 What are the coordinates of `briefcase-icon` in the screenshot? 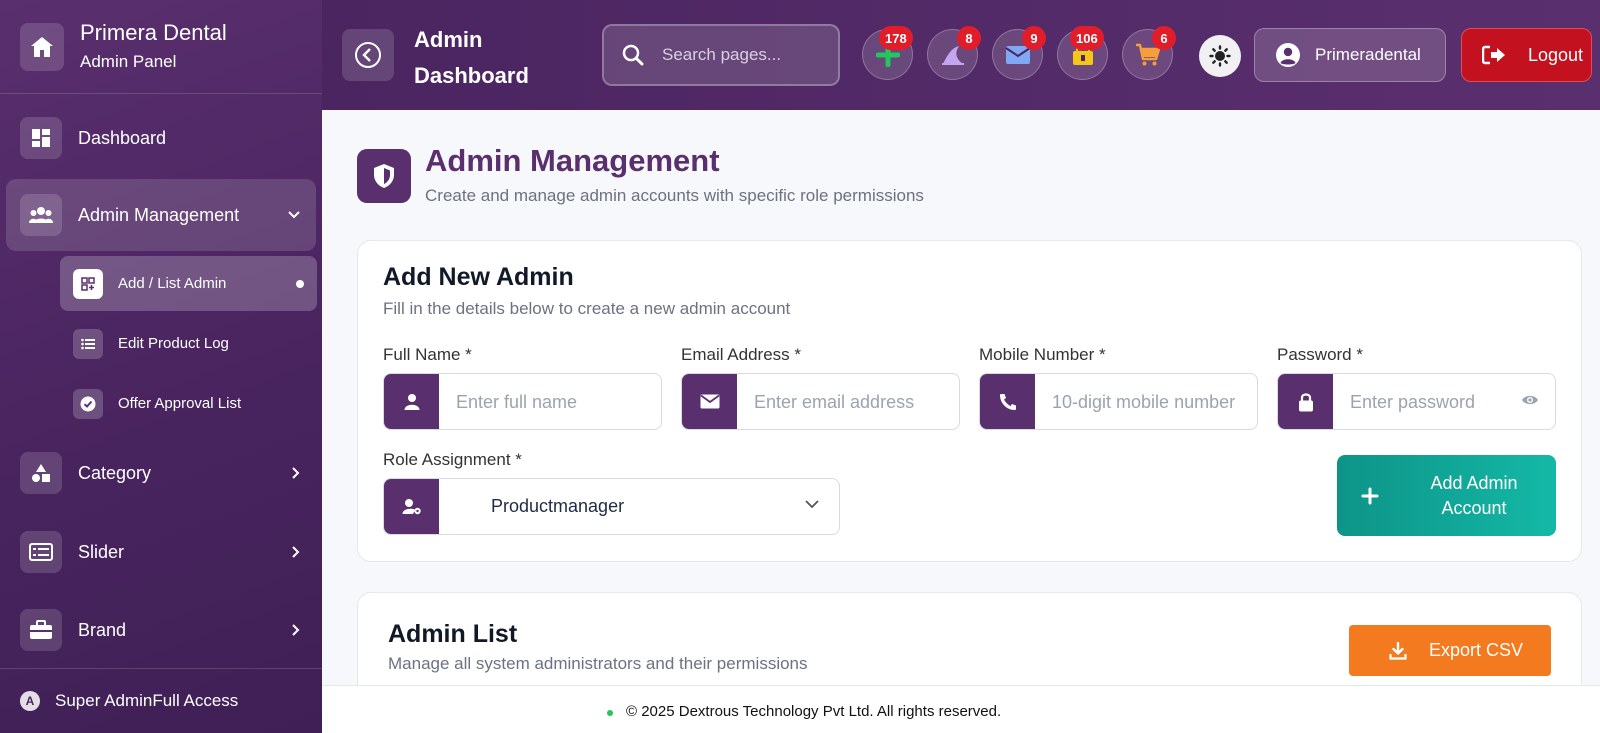 It's located at (41, 630).